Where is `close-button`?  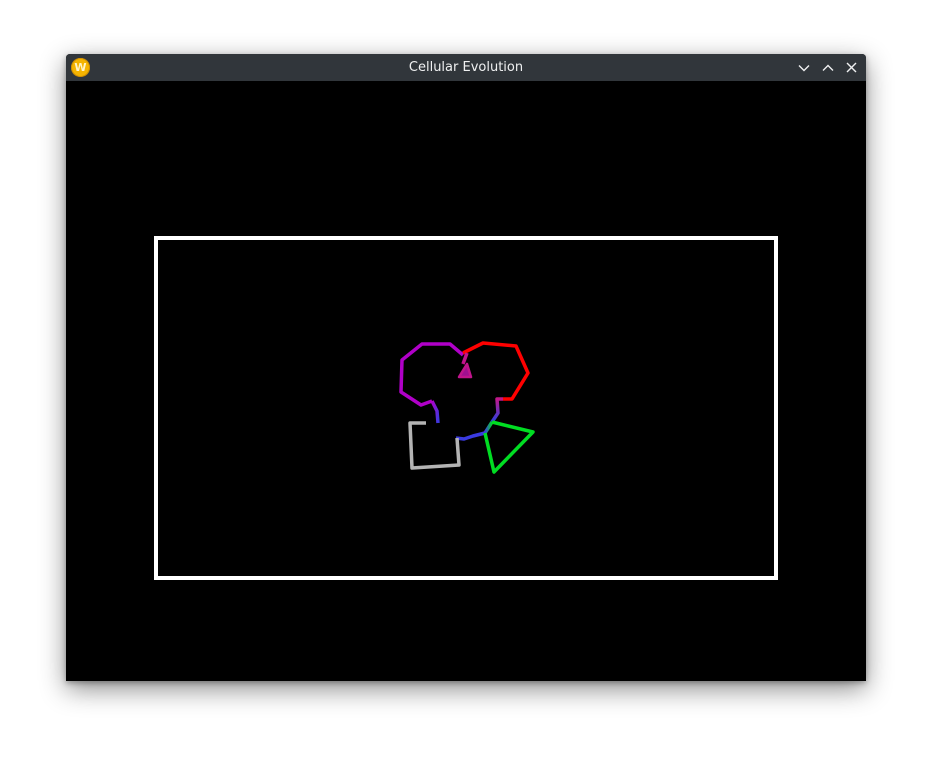
close-button is located at coordinates (851, 67).